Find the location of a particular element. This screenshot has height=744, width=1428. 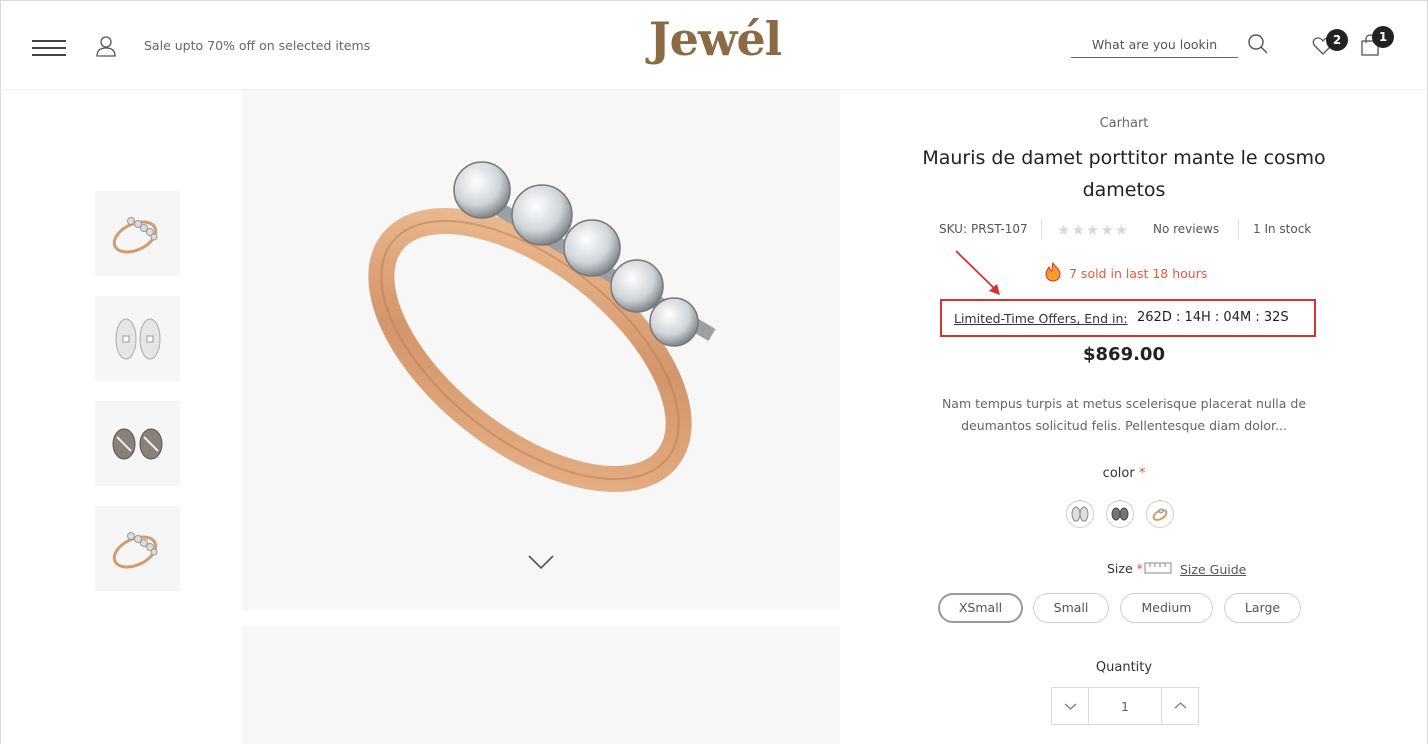

striped-earrings-thumbnail is located at coordinates (137, 444).